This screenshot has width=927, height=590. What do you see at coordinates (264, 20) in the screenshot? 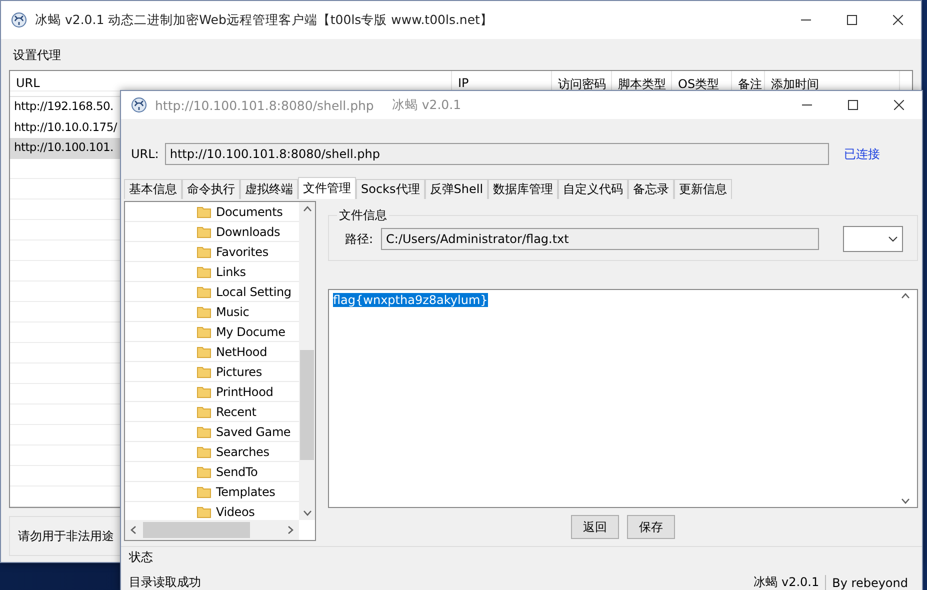
I see `window-title: 冰蝎 v2.0.1 动态二进制加密Web远程管理客户端【t00ls专版 www.t00ls.net】` at bounding box center [264, 20].